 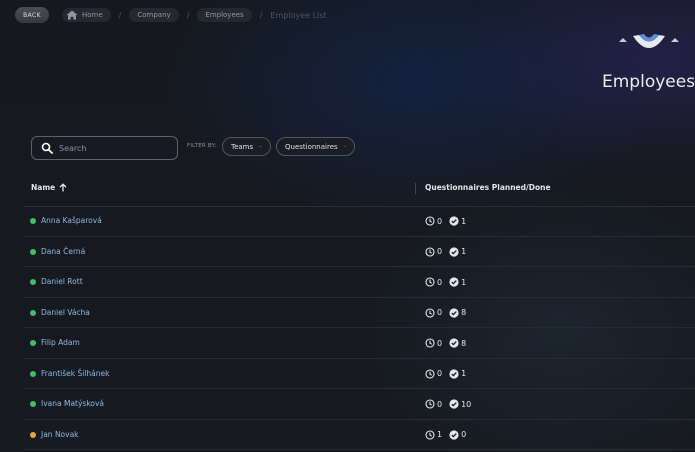 I want to click on done-count: 0, so click(x=464, y=434).